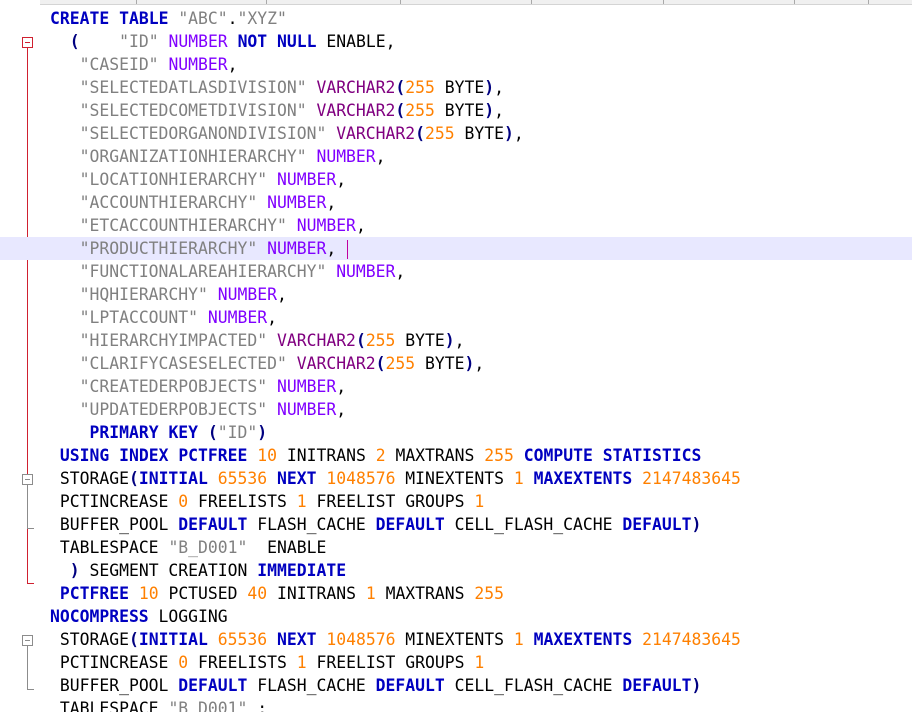 The height and width of the screenshot is (712, 912). I want to click on code-line: NOCOMPRESS LOGGING, so click(456, 616).